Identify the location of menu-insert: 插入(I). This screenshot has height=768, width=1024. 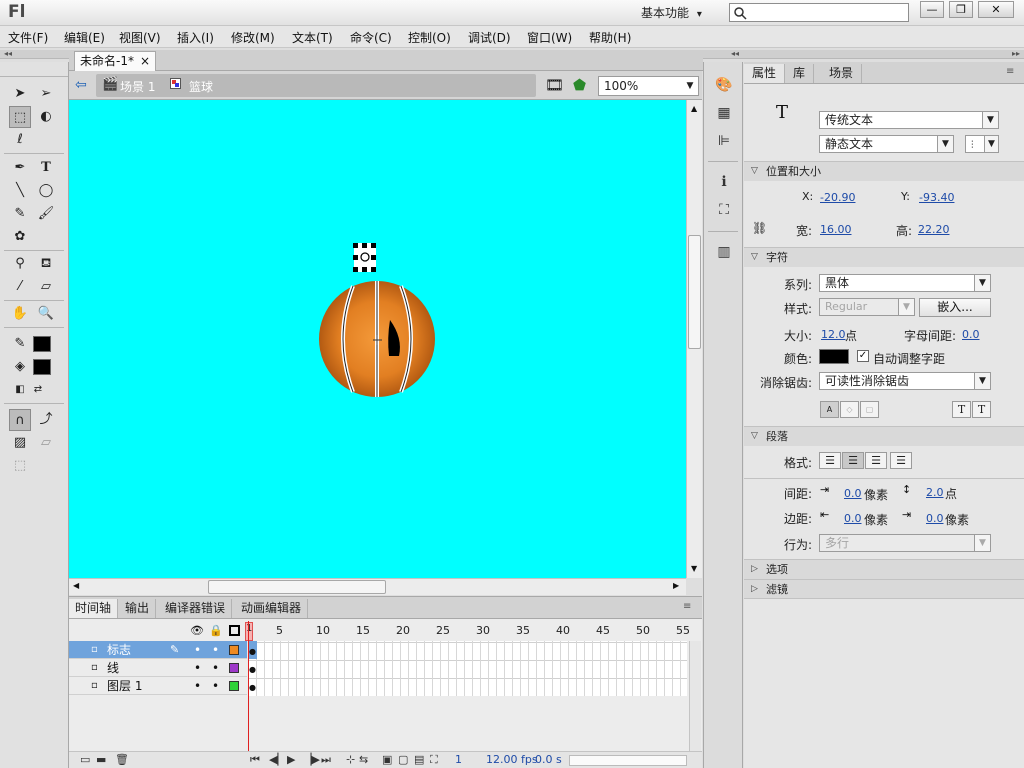
(195, 37).